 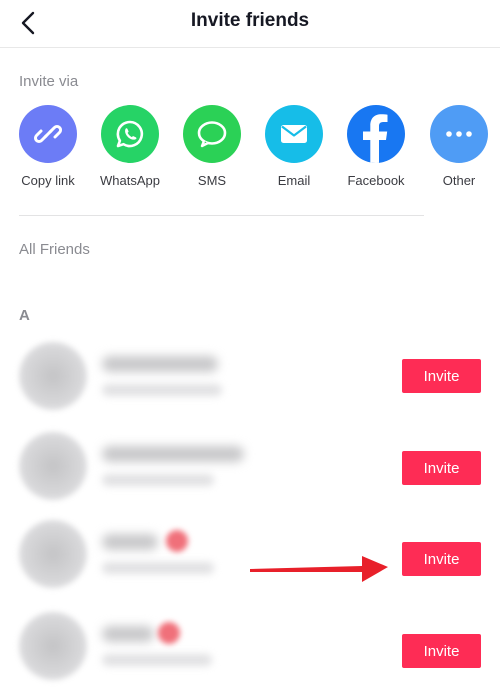 What do you see at coordinates (54, 249) in the screenshot?
I see `all-friends-label: All Friends` at bounding box center [54, 249].